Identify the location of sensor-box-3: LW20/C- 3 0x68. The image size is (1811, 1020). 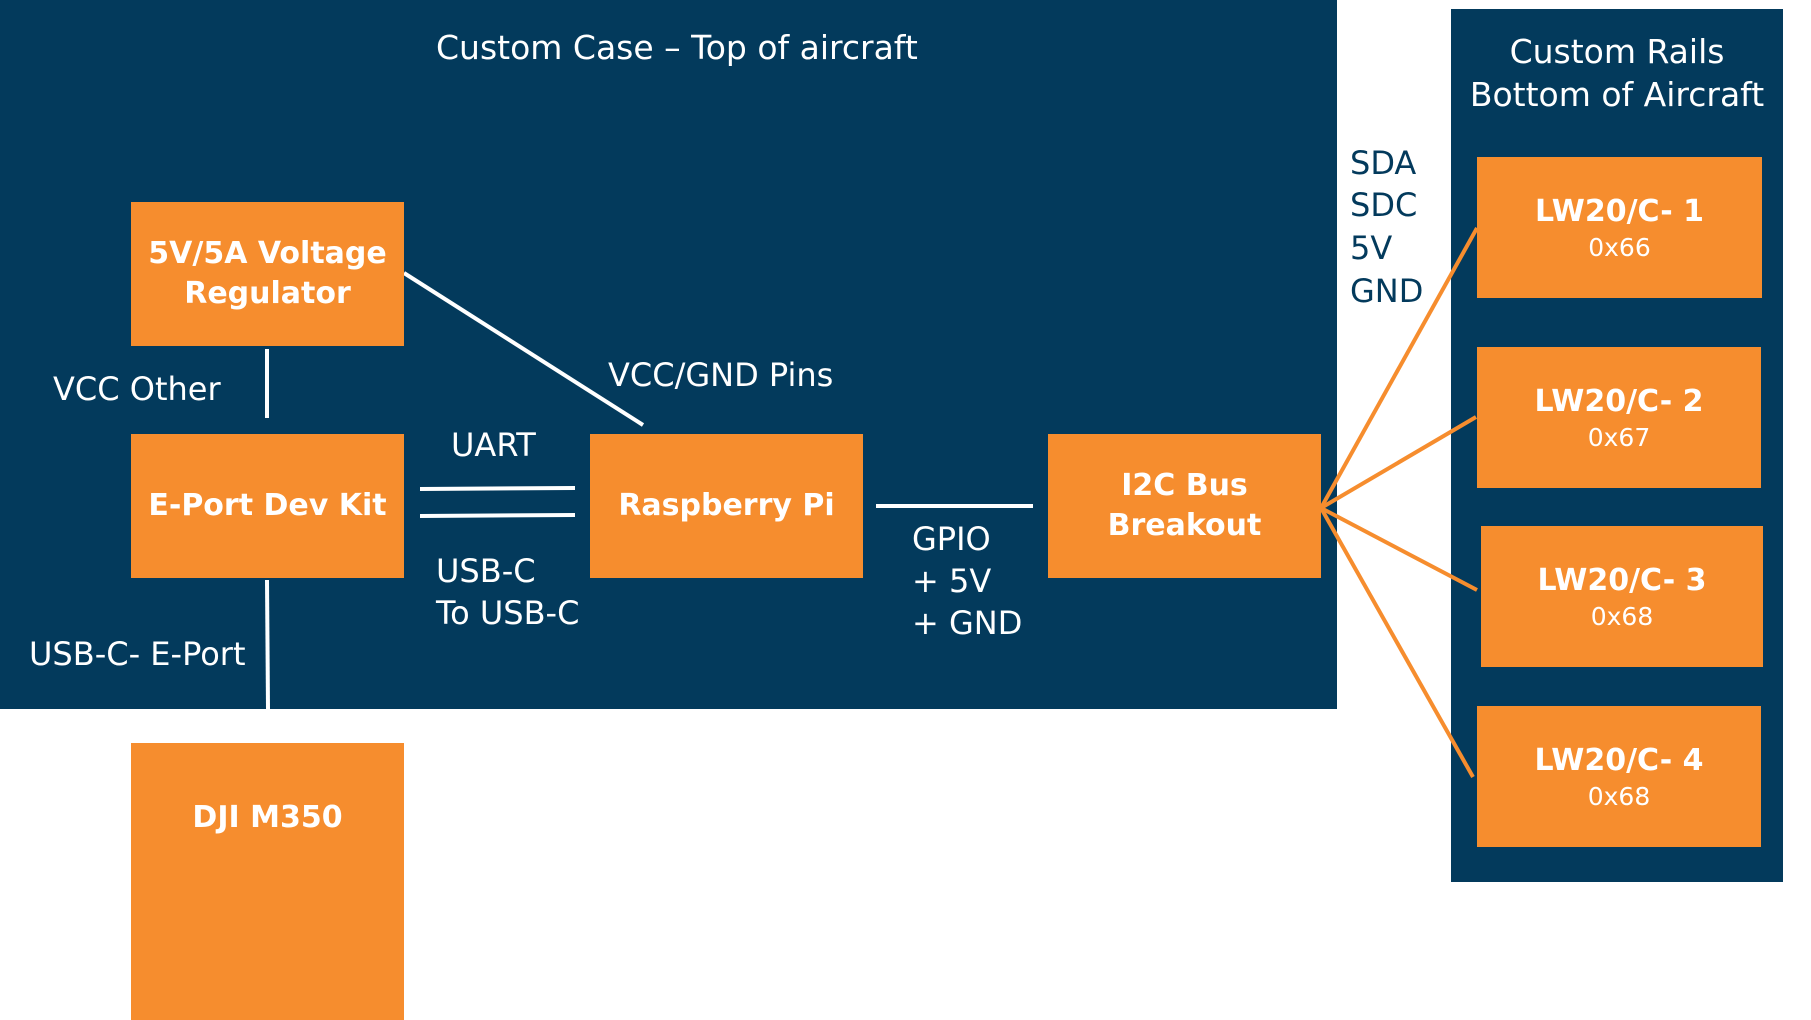
(1622, 596).